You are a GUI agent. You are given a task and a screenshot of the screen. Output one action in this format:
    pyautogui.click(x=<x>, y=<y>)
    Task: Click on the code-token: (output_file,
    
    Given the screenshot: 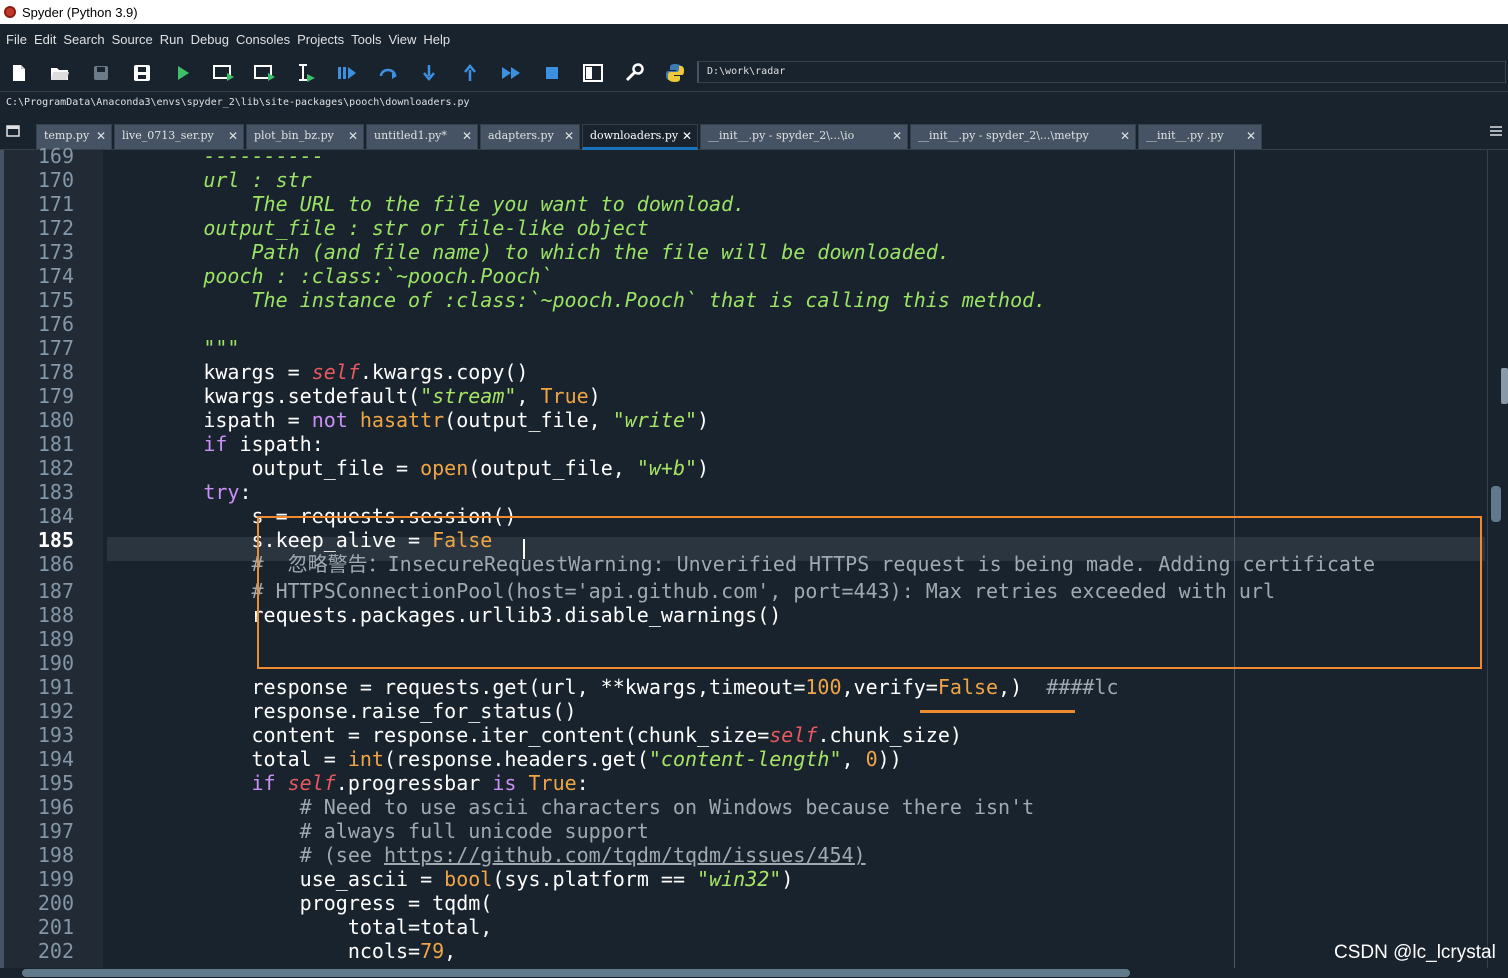 What is the action you would take?
    pyautogui.click(x=528, y=420)
    